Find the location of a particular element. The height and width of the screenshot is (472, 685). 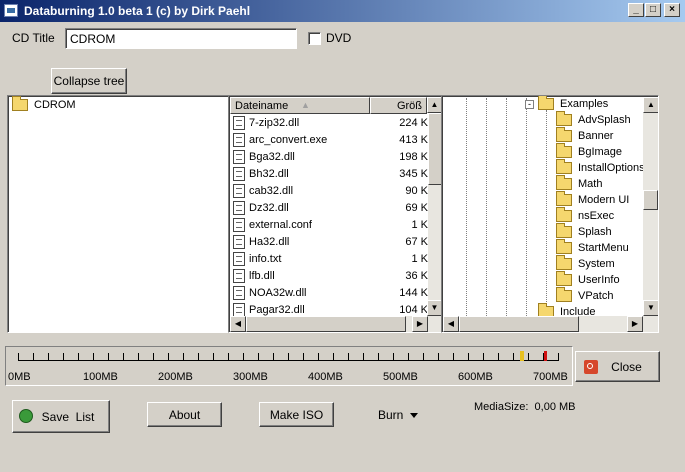

file-row: Ha32.dll 67 K is located at coordinates (329, 242).